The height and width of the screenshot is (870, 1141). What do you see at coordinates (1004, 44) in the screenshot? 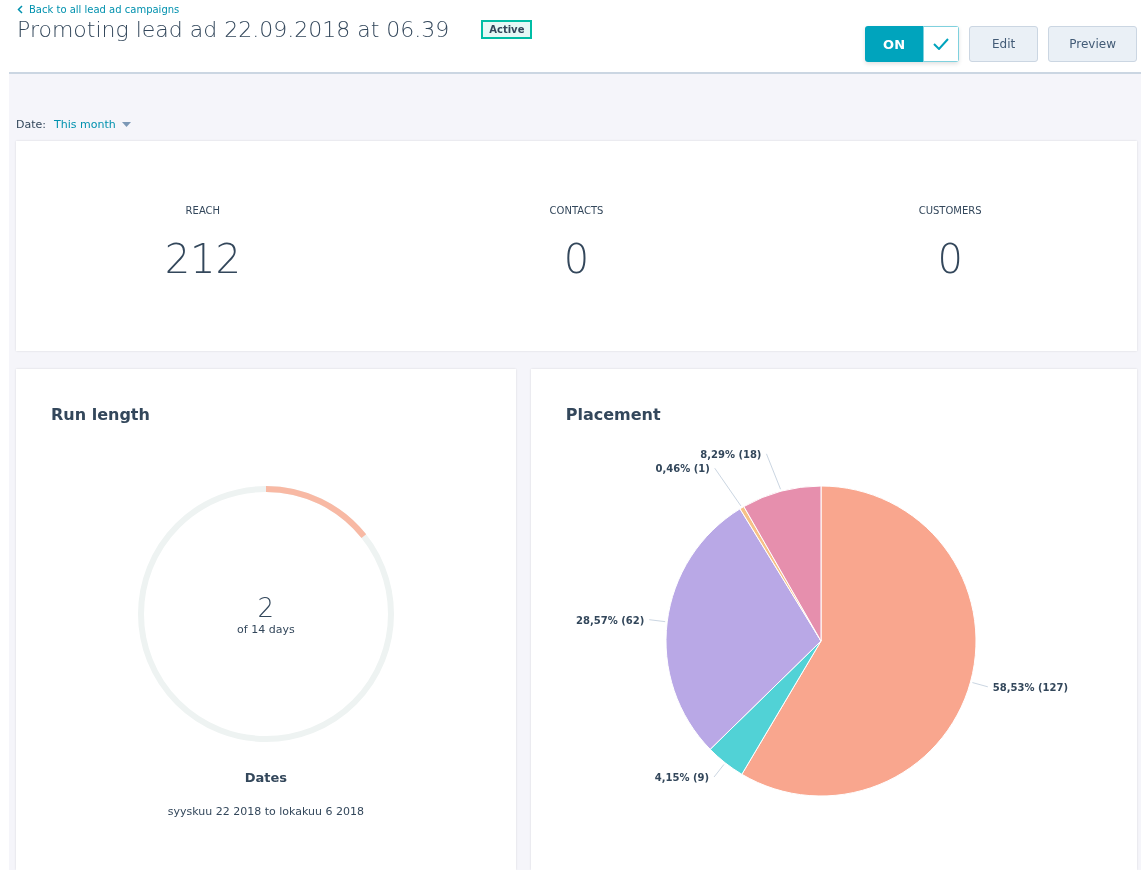
I see `edit-button: Edit` at bounding box center [1004, 44].